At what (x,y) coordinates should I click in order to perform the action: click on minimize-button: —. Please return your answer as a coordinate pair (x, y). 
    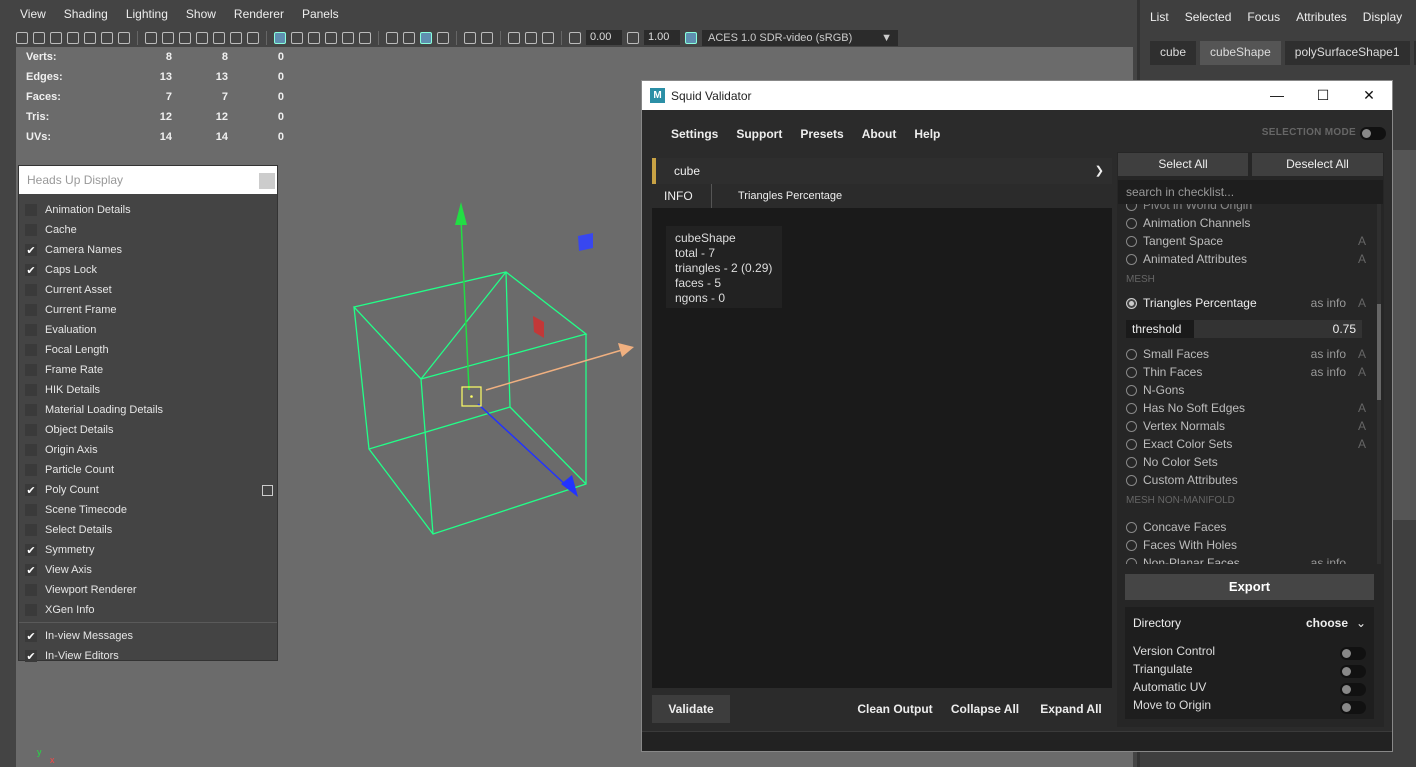
    Looking at the image, I should click on (1277, 95).